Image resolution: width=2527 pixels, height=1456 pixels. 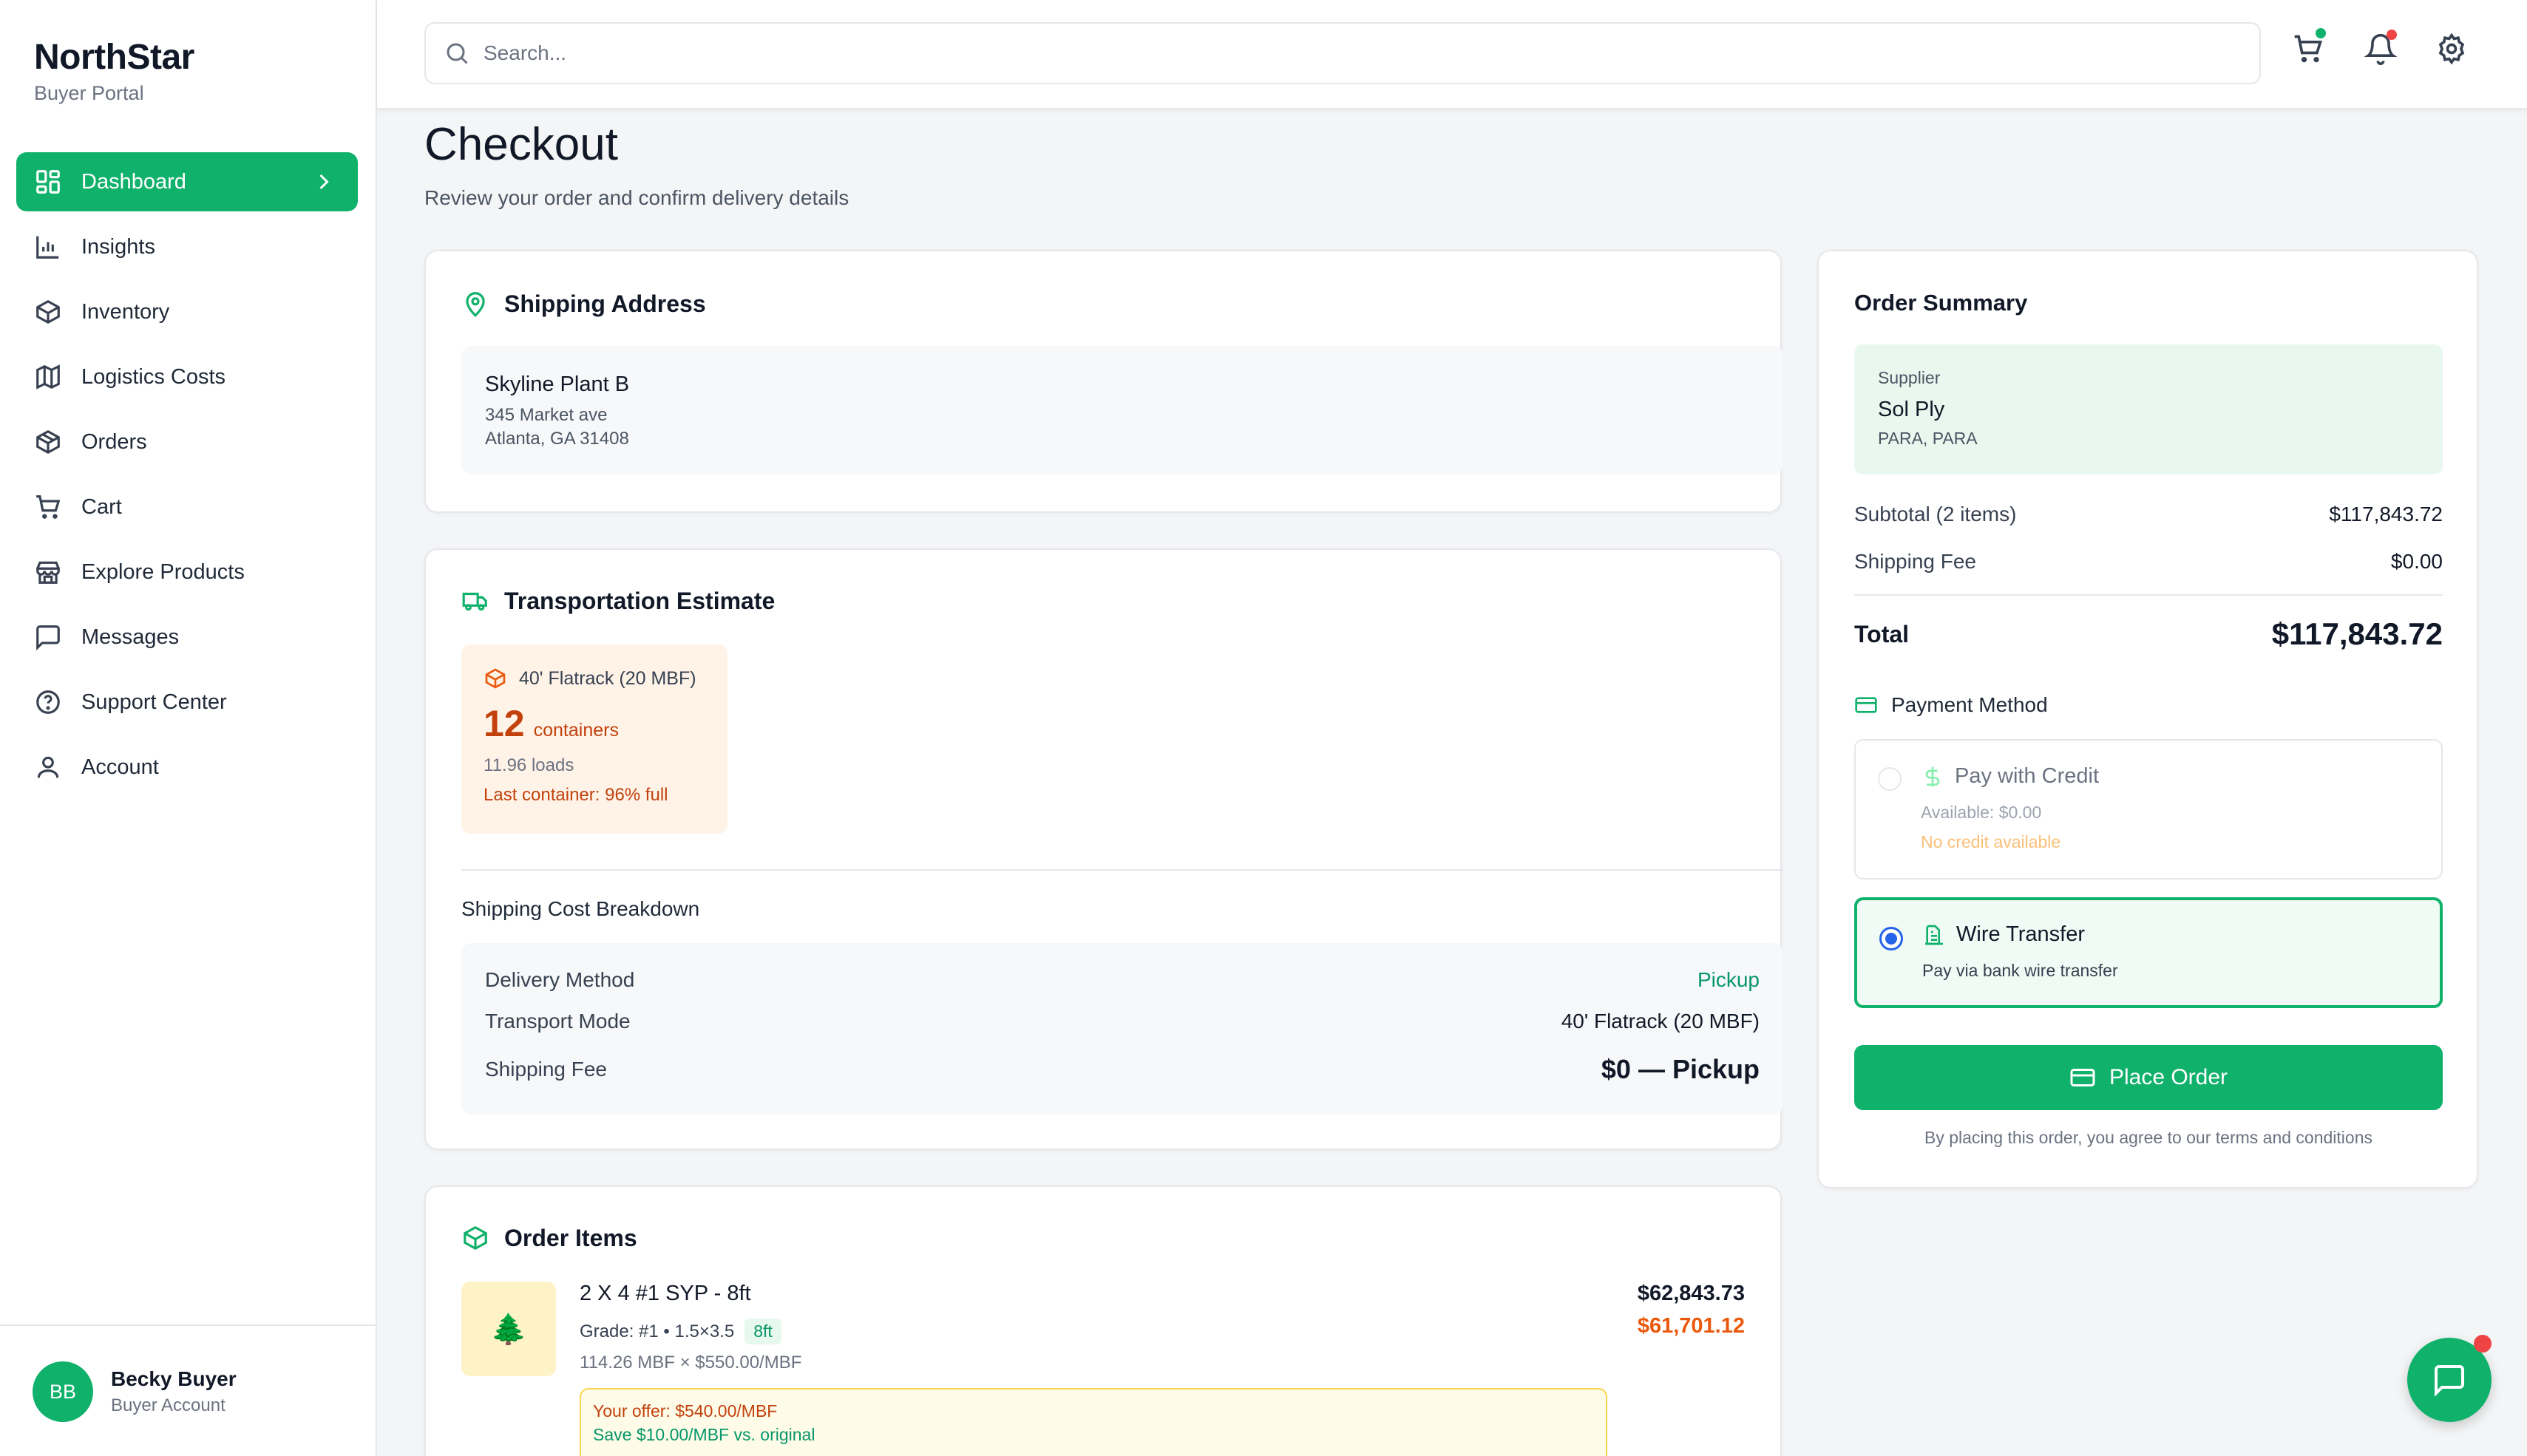 What do you see at coordinates (570, 1237) in the screenshot?
I see `order-items-title: Order Items` at bounding box center [570, 1237].